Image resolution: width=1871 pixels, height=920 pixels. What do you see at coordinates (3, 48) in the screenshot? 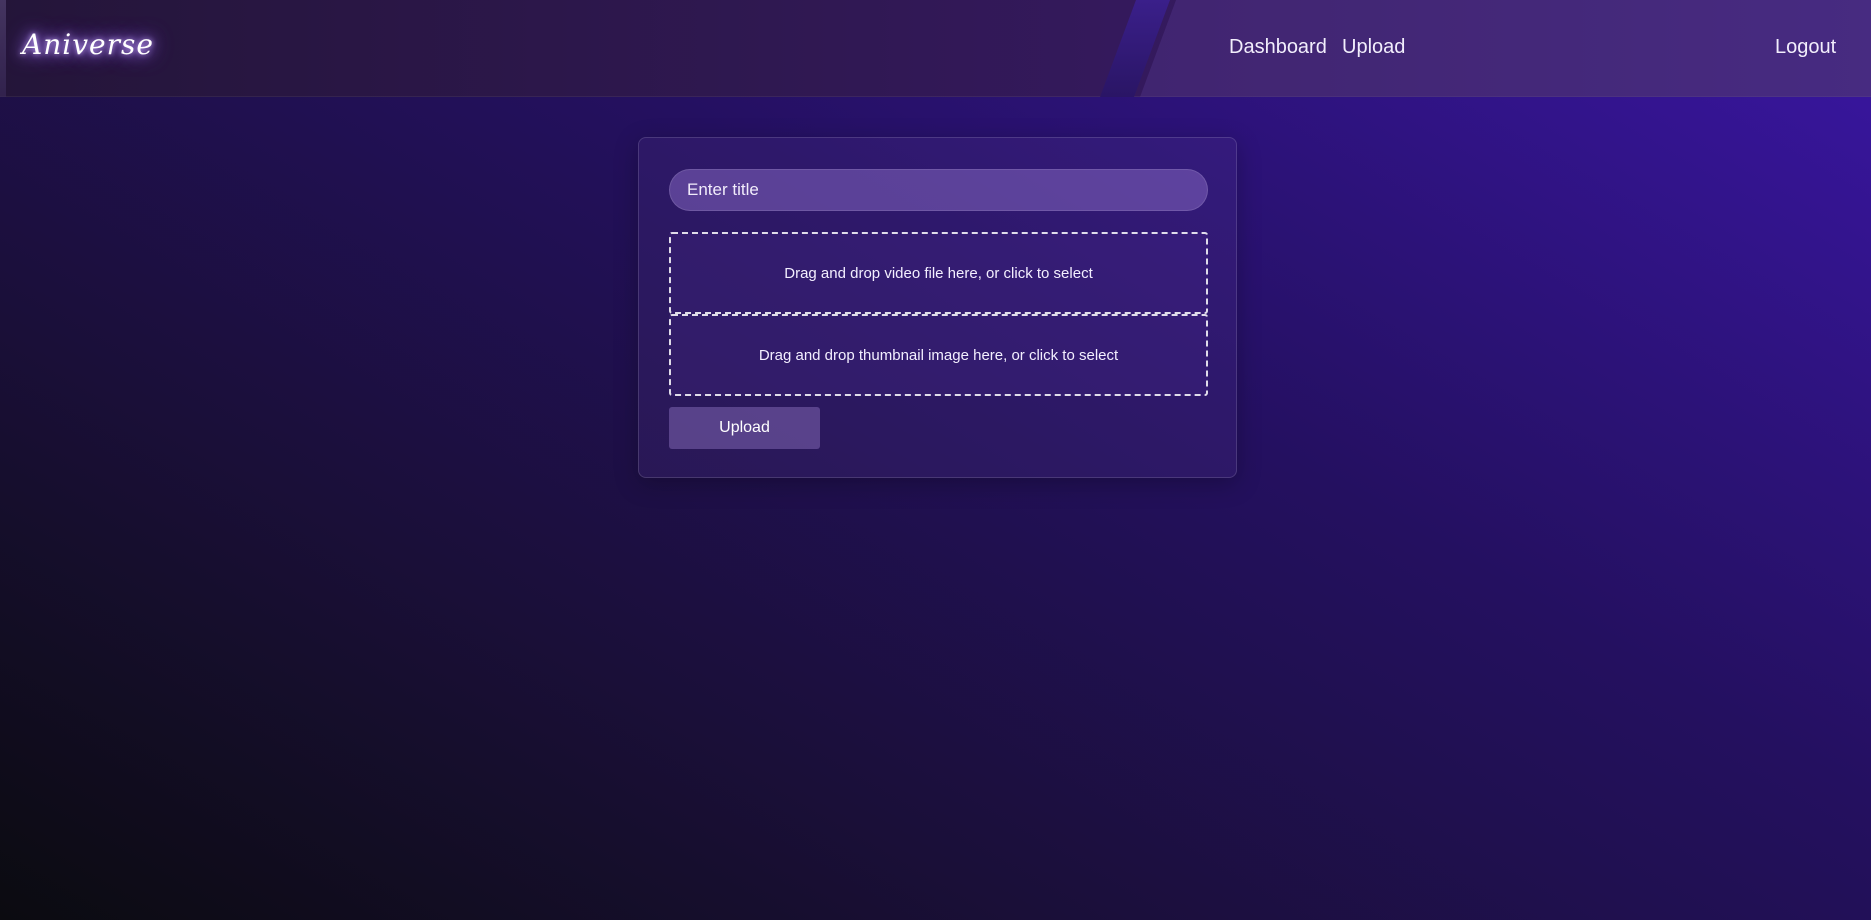
I see `navbar-left-edge` at bounding box center [3, 48].